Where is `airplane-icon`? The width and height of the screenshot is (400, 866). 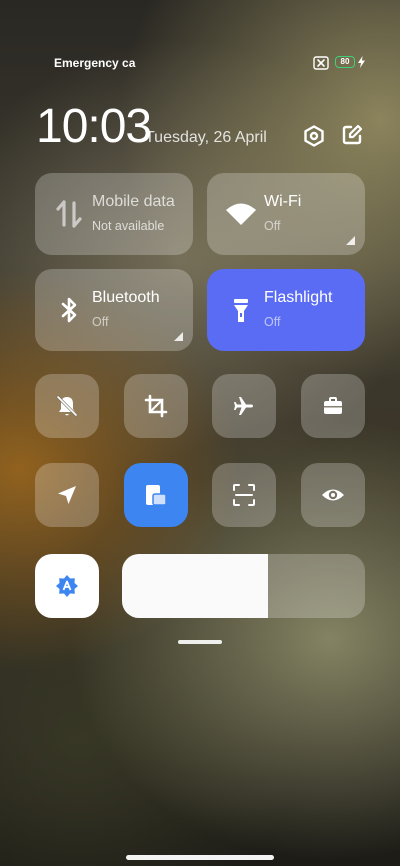 airplane-icon is located at coordinates (243, 406).